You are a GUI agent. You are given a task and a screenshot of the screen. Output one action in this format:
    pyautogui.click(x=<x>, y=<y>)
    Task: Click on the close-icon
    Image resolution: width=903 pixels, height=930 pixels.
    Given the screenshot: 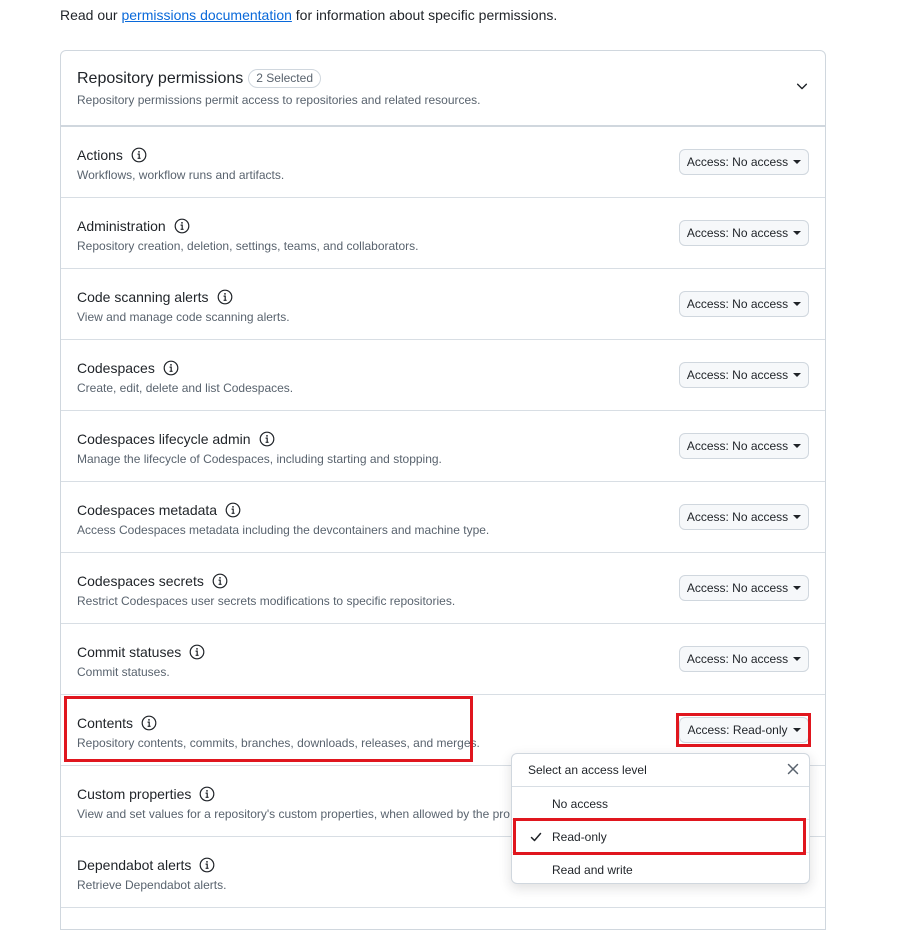 What is the action you would take?
    pyautogui.click(x=793, y=769)
    